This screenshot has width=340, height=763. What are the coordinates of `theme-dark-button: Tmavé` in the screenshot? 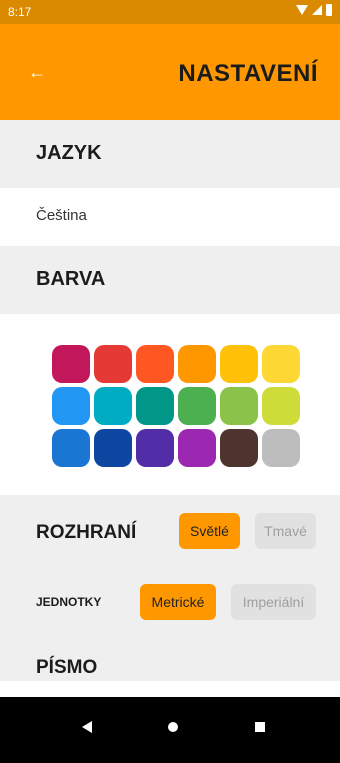 It's located at (285, 531).